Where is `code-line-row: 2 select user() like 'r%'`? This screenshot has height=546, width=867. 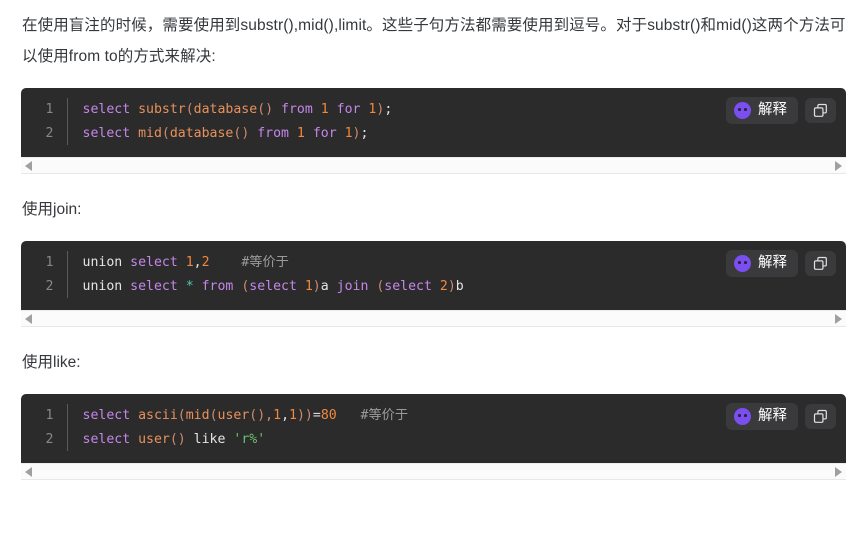 code-line-row: 2 select user() like 'r%' is located at coordinates (433, 439).